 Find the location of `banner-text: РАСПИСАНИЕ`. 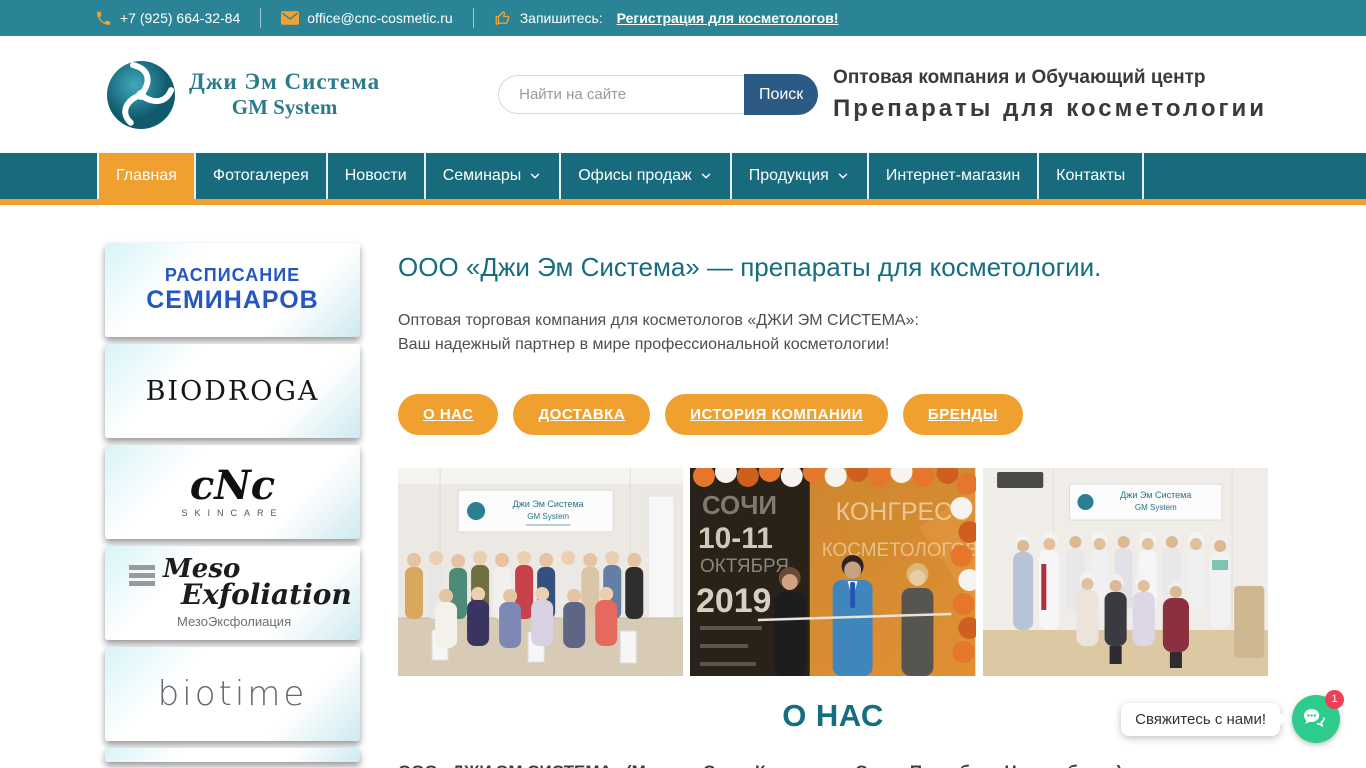

banner-text: РАСПИСАНИЕ is located at coordinates (232, 275).